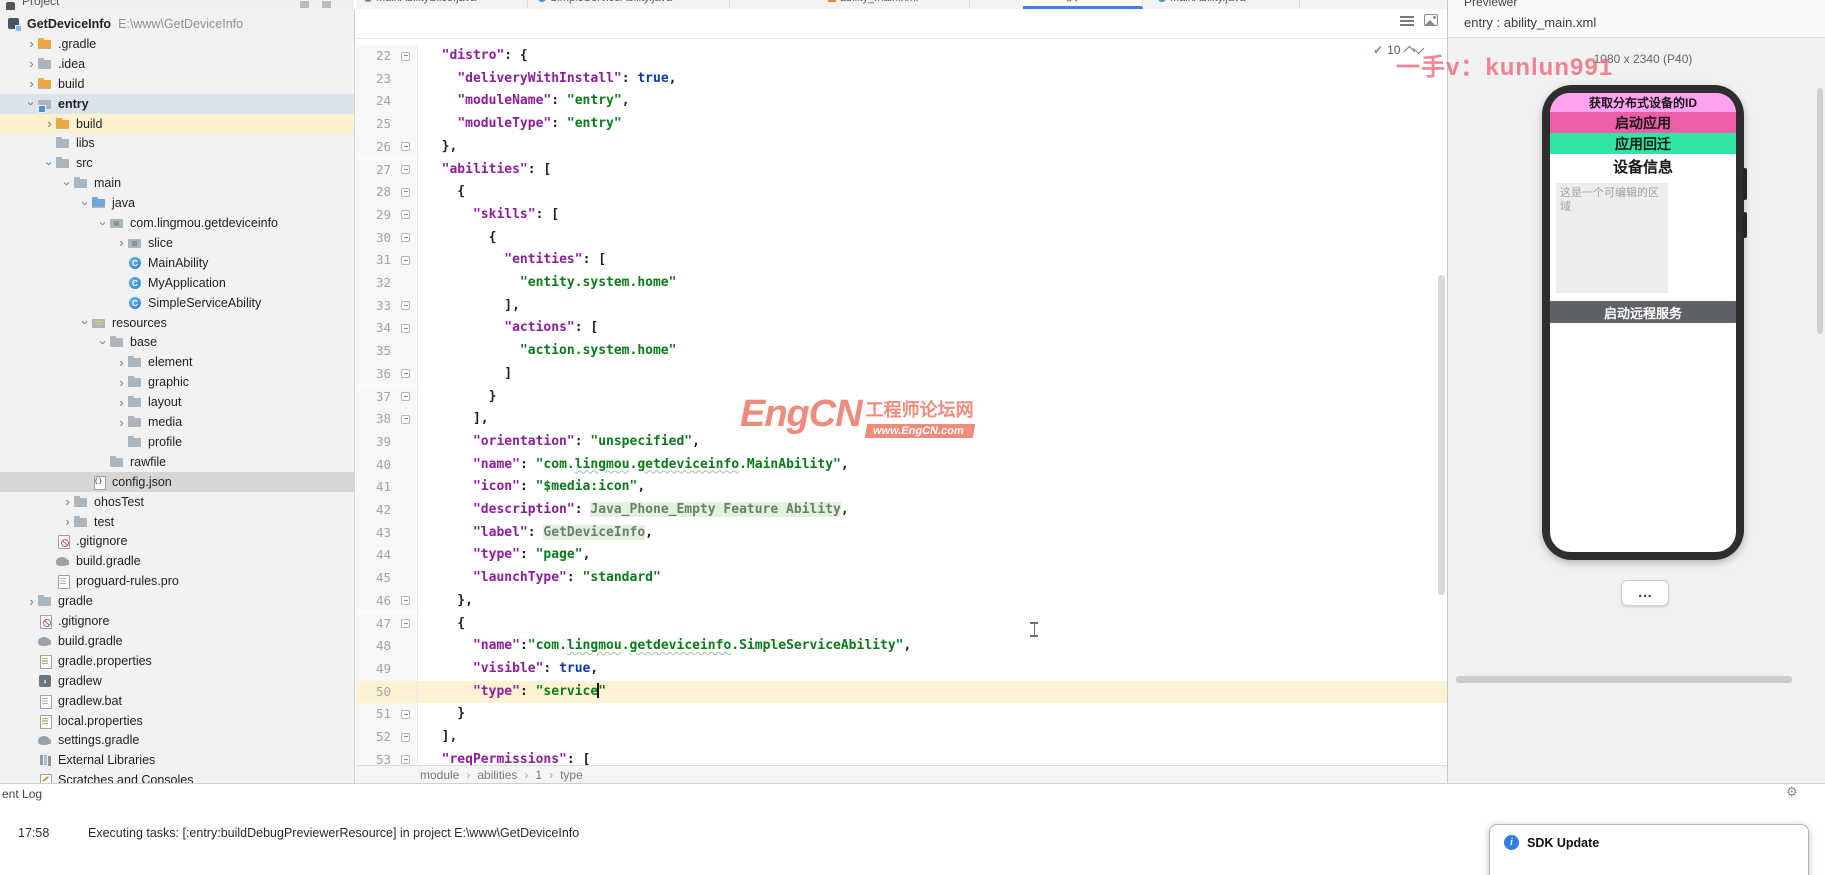 This screenshot has width=1825, height=875. What do you see at coordinates (932, 669) in the screenshot?
I see `code-text: "visible": true,` at bounding box center [932, 669].